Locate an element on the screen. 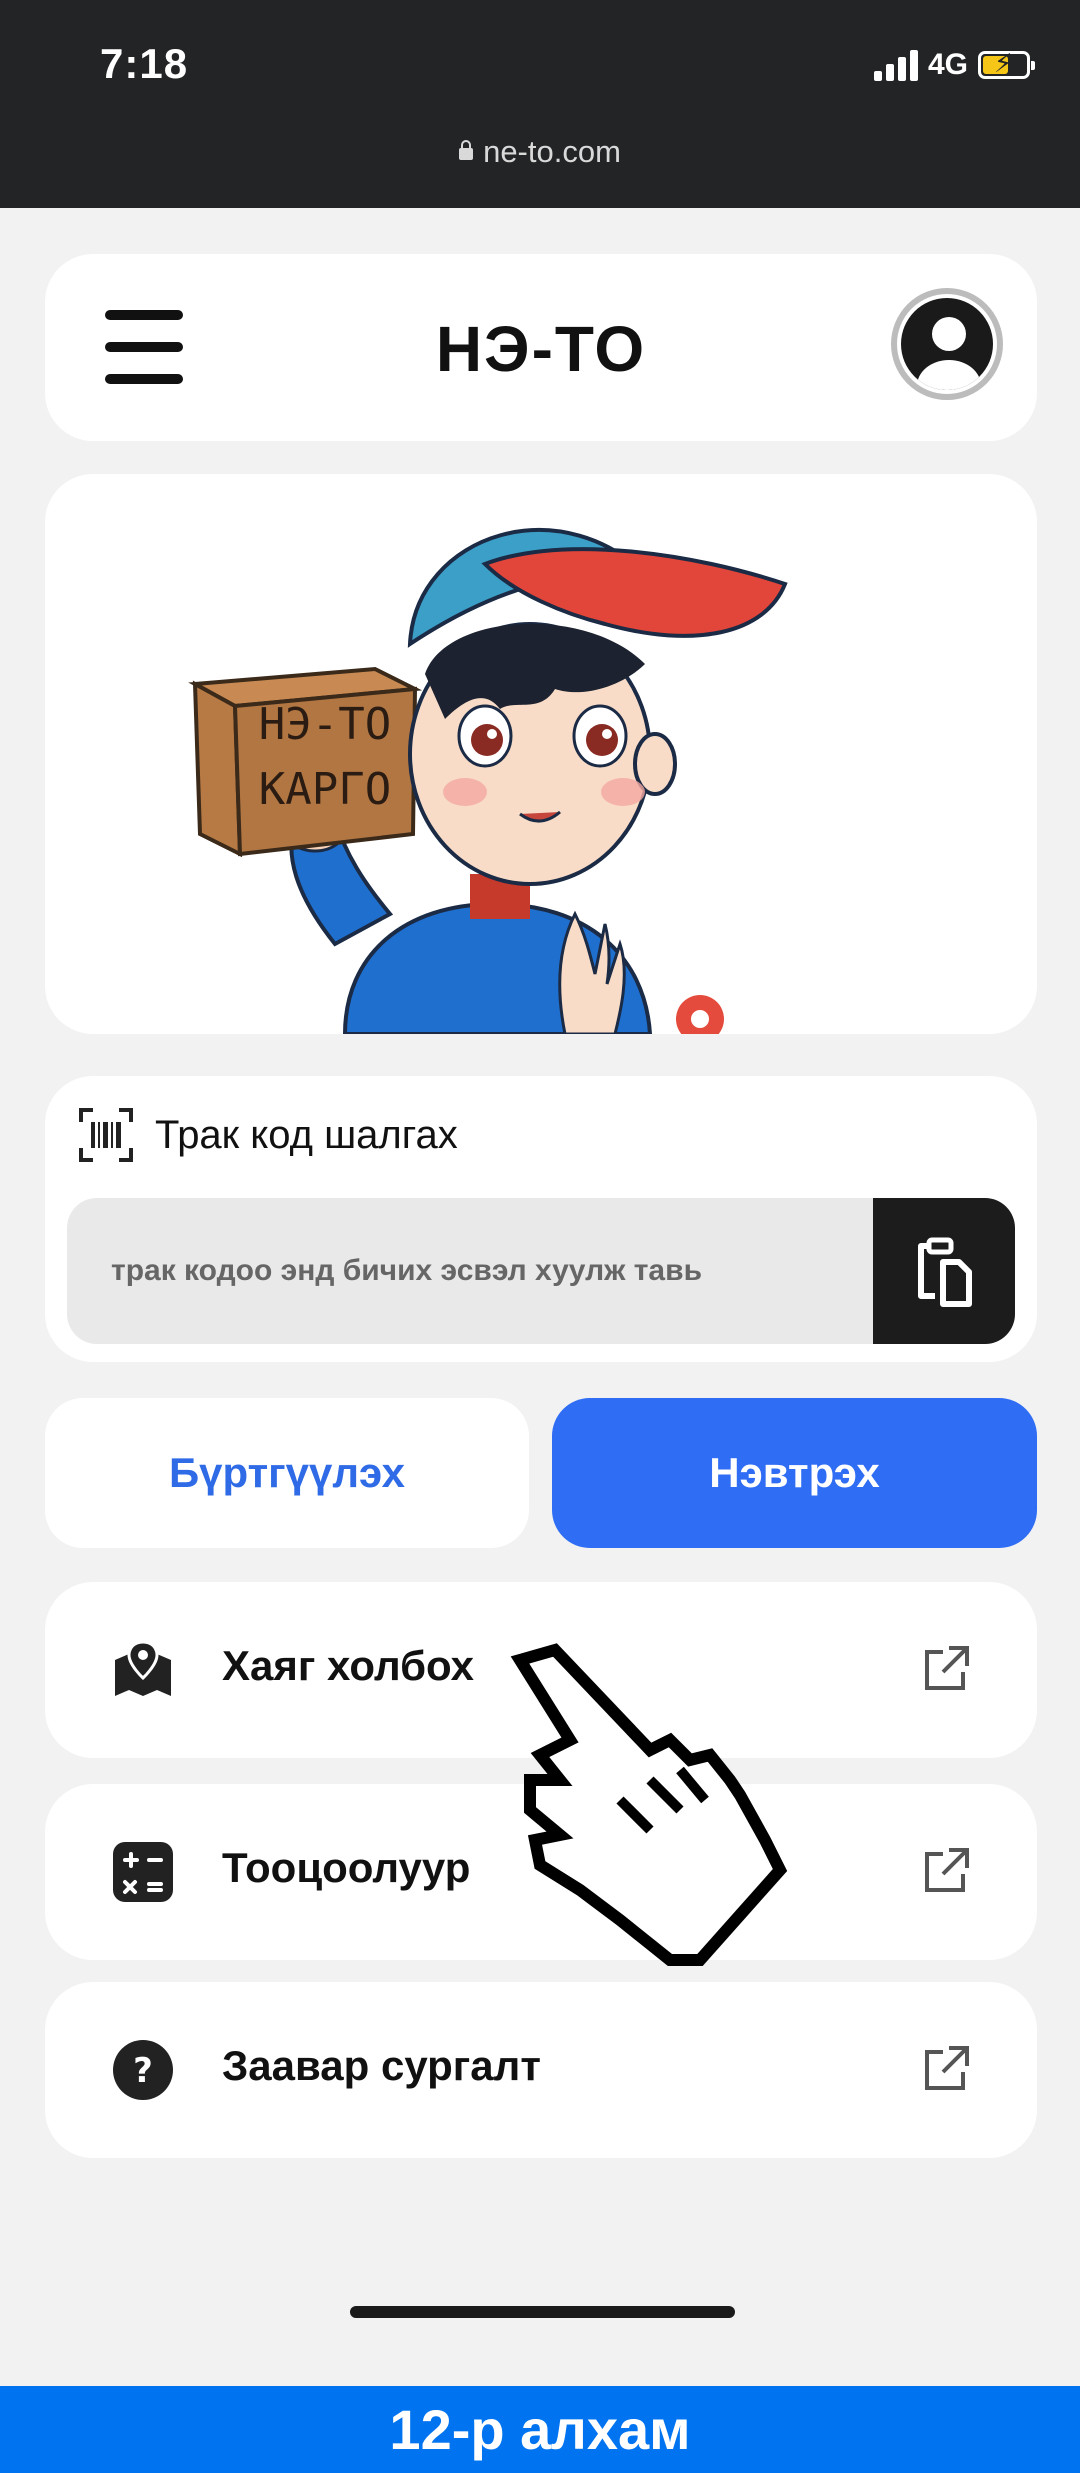 This screenshot has height=2473, width=1080. hand-pointer-icon is located at coordinates (649, 1804).